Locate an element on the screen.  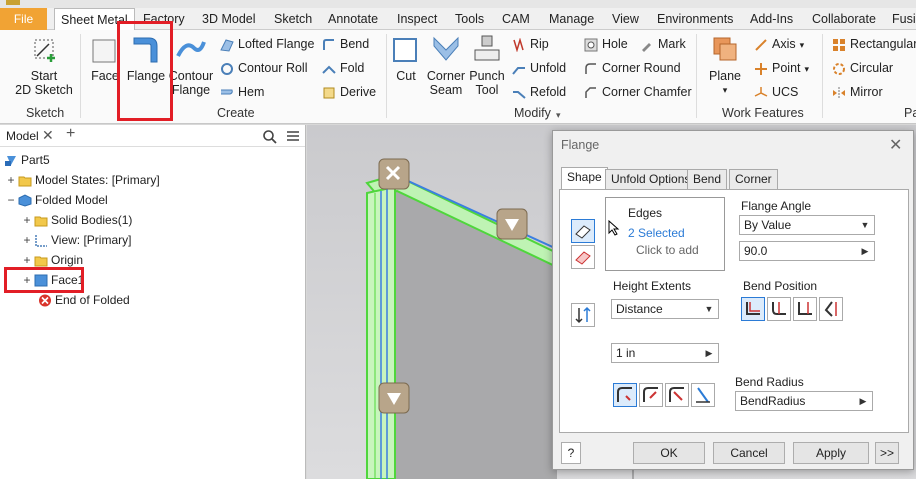
derive-button: Derive is located at coordinates (349, 92).